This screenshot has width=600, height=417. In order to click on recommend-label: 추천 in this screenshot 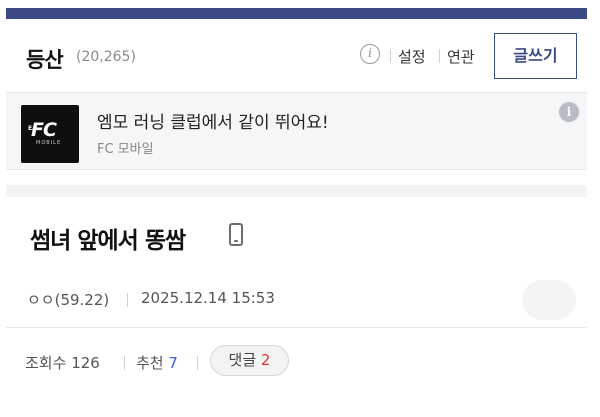, I will do `click(150, 363)`.